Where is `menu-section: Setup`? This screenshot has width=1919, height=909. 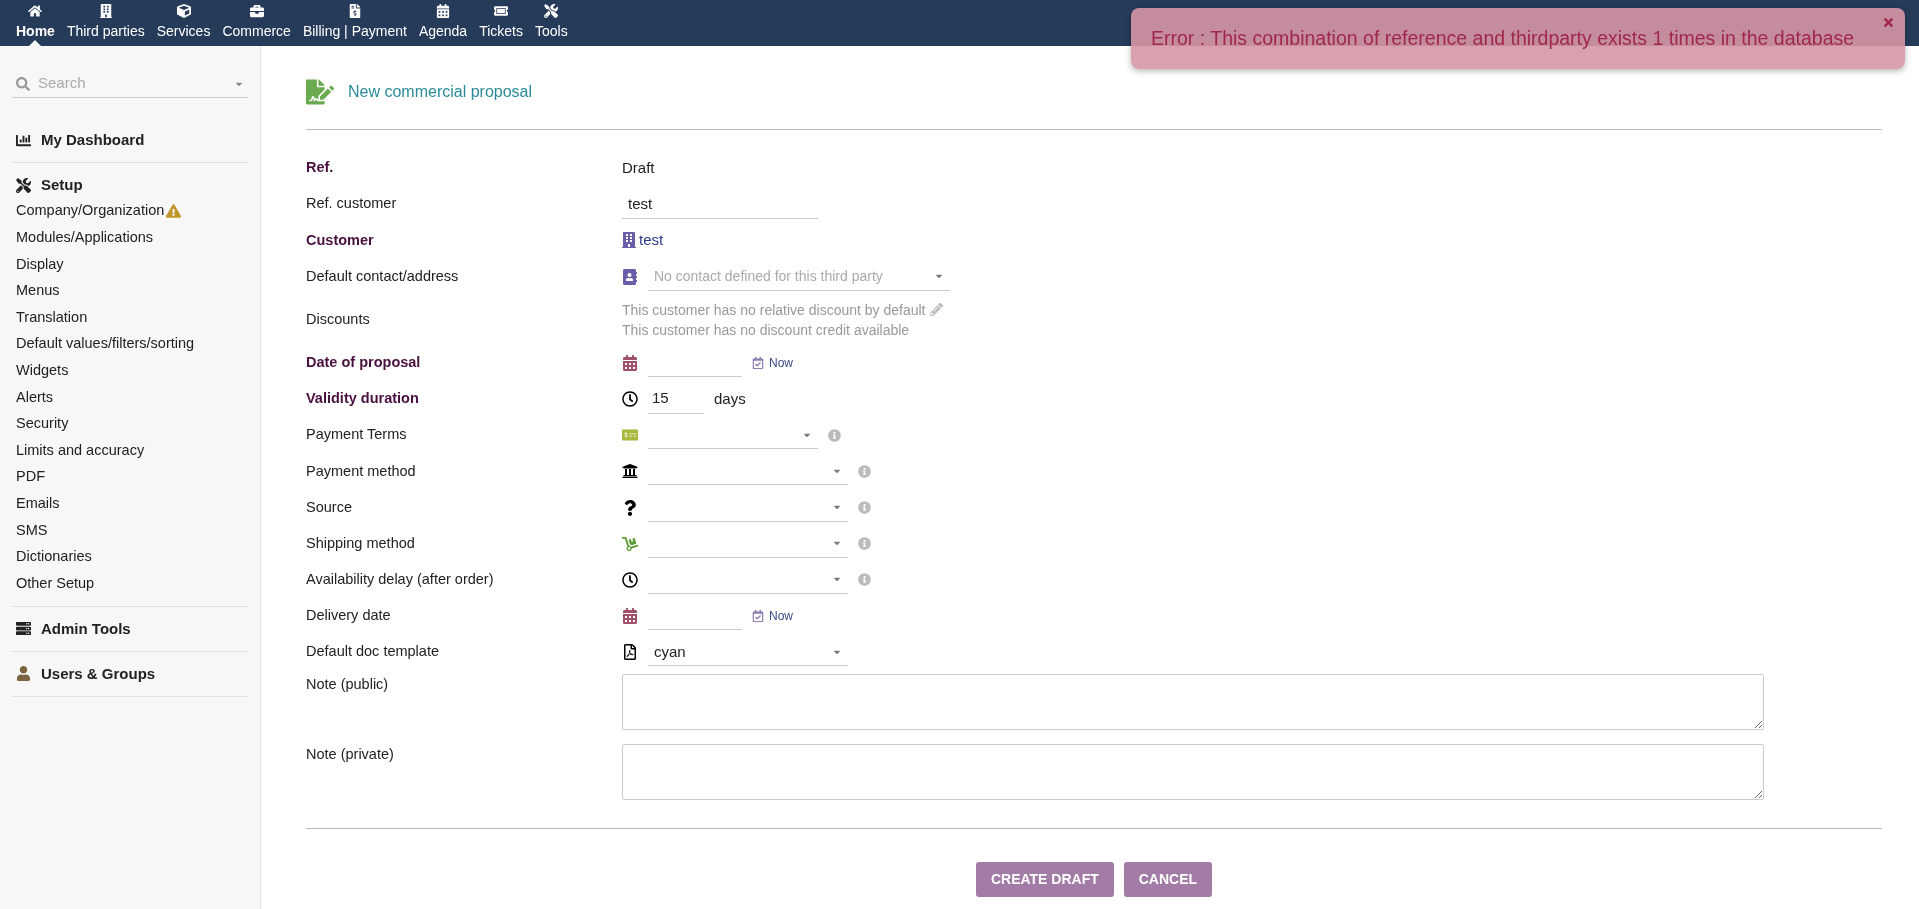 menu-section: Setup is located at coordinates (130, 185).